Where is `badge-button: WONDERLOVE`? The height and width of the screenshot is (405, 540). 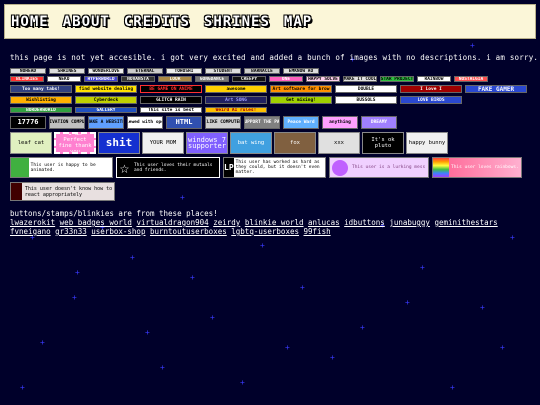 badge-button: WONDERLOVE is located at coordinates (106, 71).